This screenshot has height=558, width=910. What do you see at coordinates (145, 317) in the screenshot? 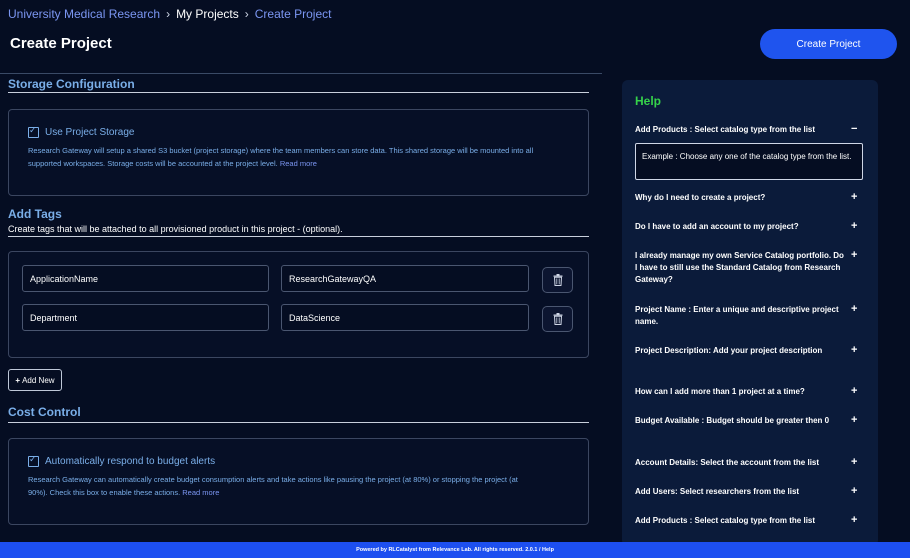
I see `tag-key-input: Department` at bounding box center [145, 317].